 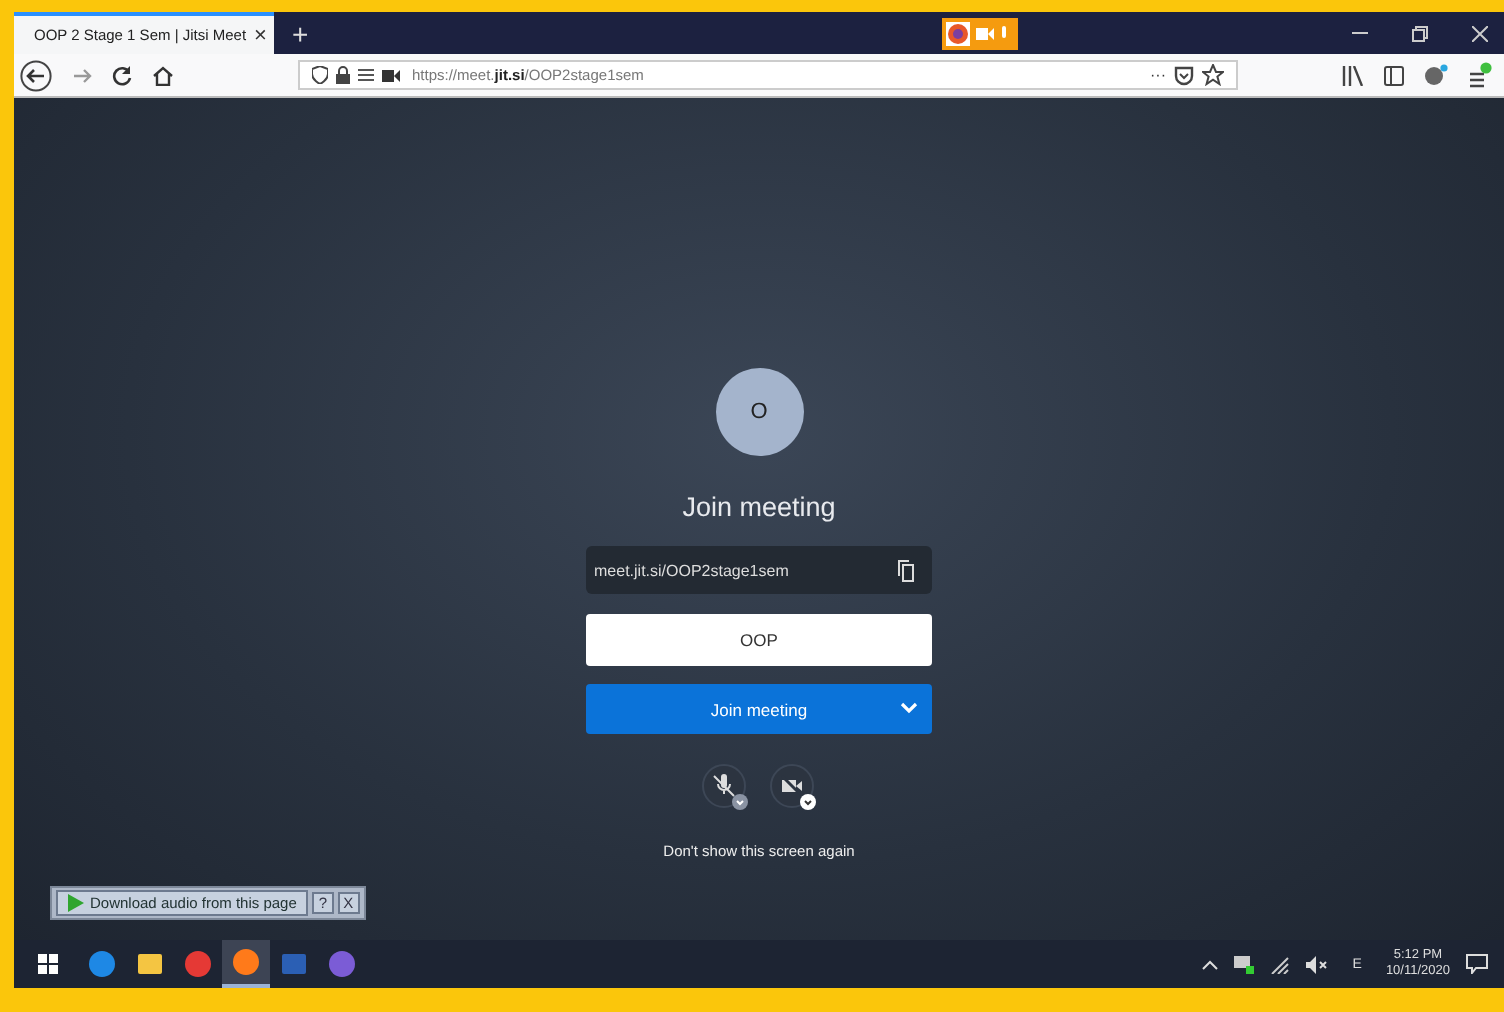 What do you see at coordinates (1477, 964) in the screenshot?
I see `notifications-icon` at bounding box center [1477, 964].